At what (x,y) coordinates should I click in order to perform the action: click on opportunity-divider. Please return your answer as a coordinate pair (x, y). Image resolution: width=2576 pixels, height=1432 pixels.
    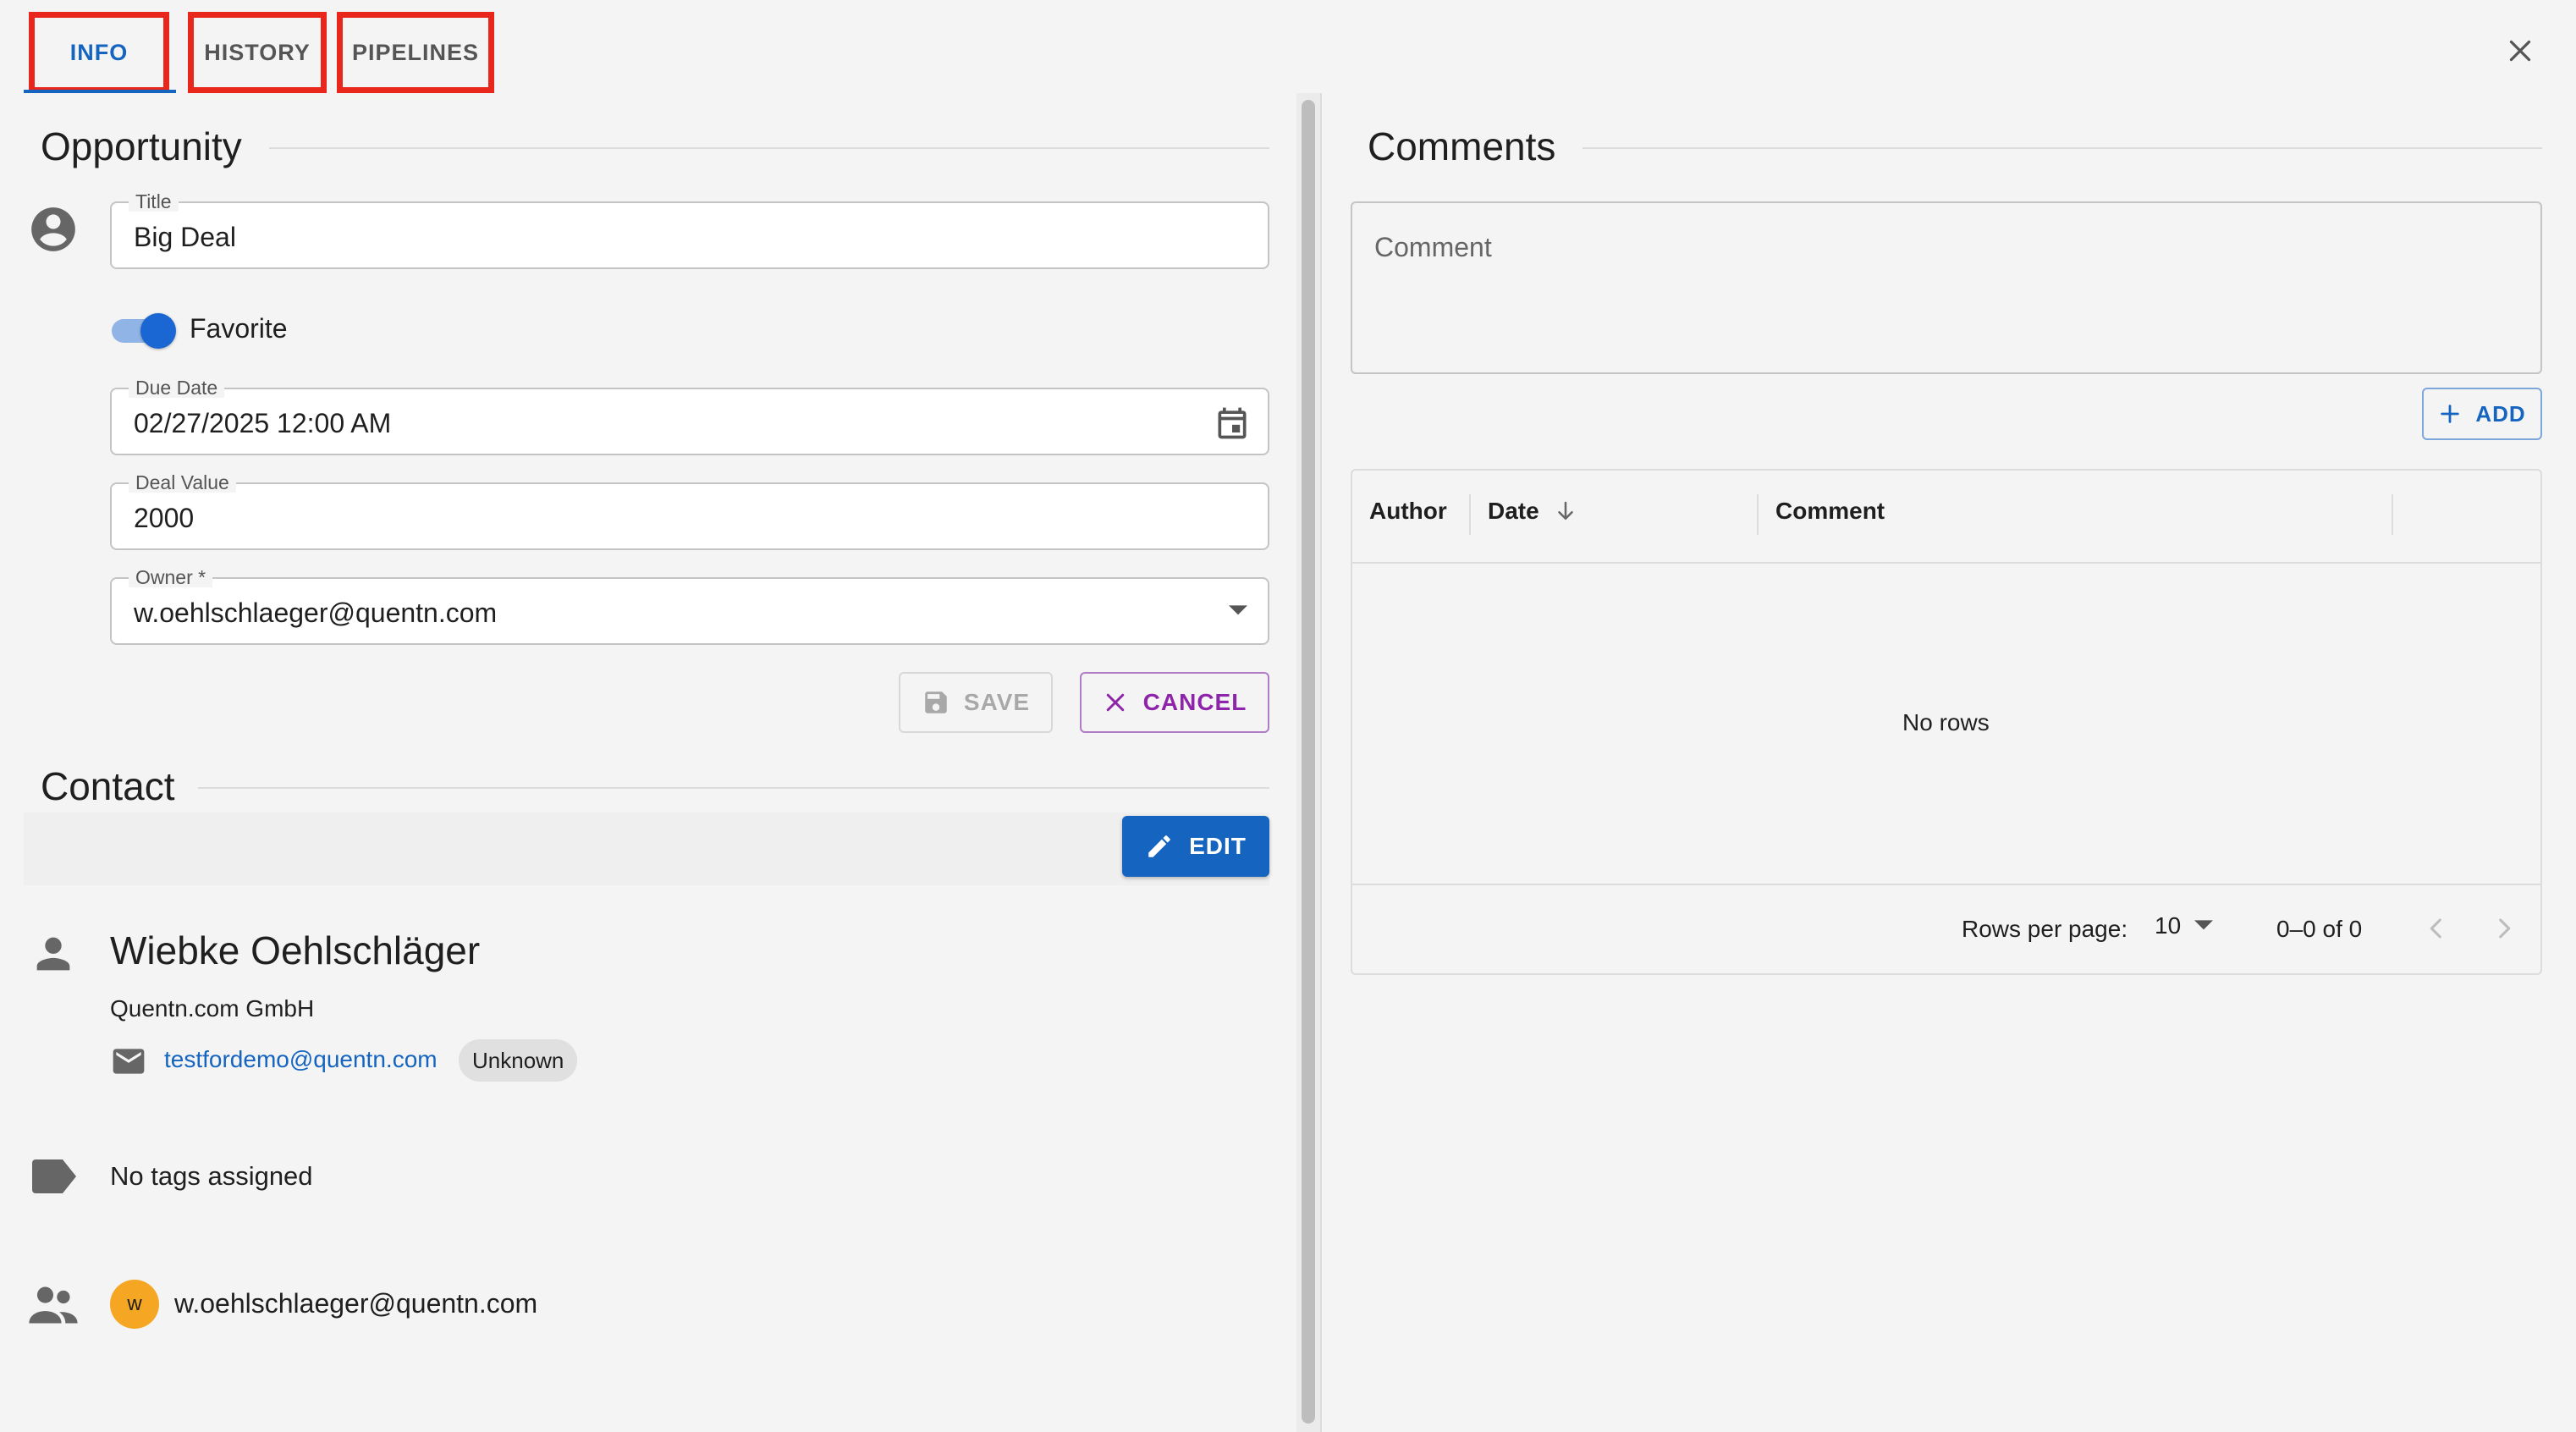
    Looking at the image, I should click on (769, 148).